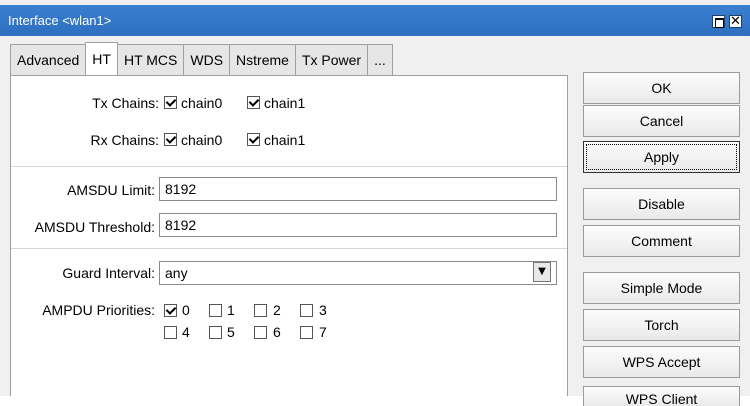 This screenshot has width=750, height=406. Describe the element at coordinates (542, 272) in the screenshot. I see `dropdown-arrow-icon: ▼` at that location.